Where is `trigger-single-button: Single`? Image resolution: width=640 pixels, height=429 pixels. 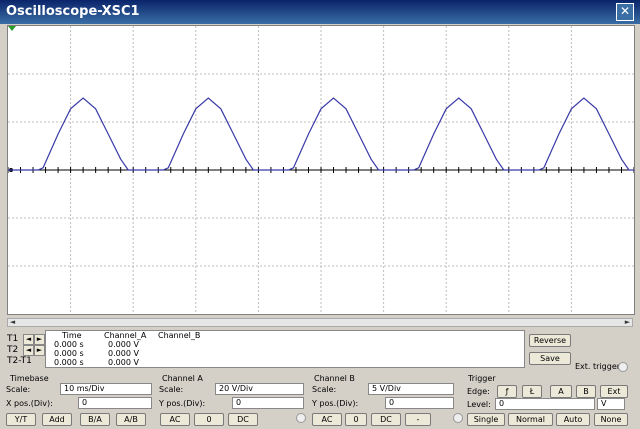
trigger-single-button: Single is located at coordinates (486, 419).